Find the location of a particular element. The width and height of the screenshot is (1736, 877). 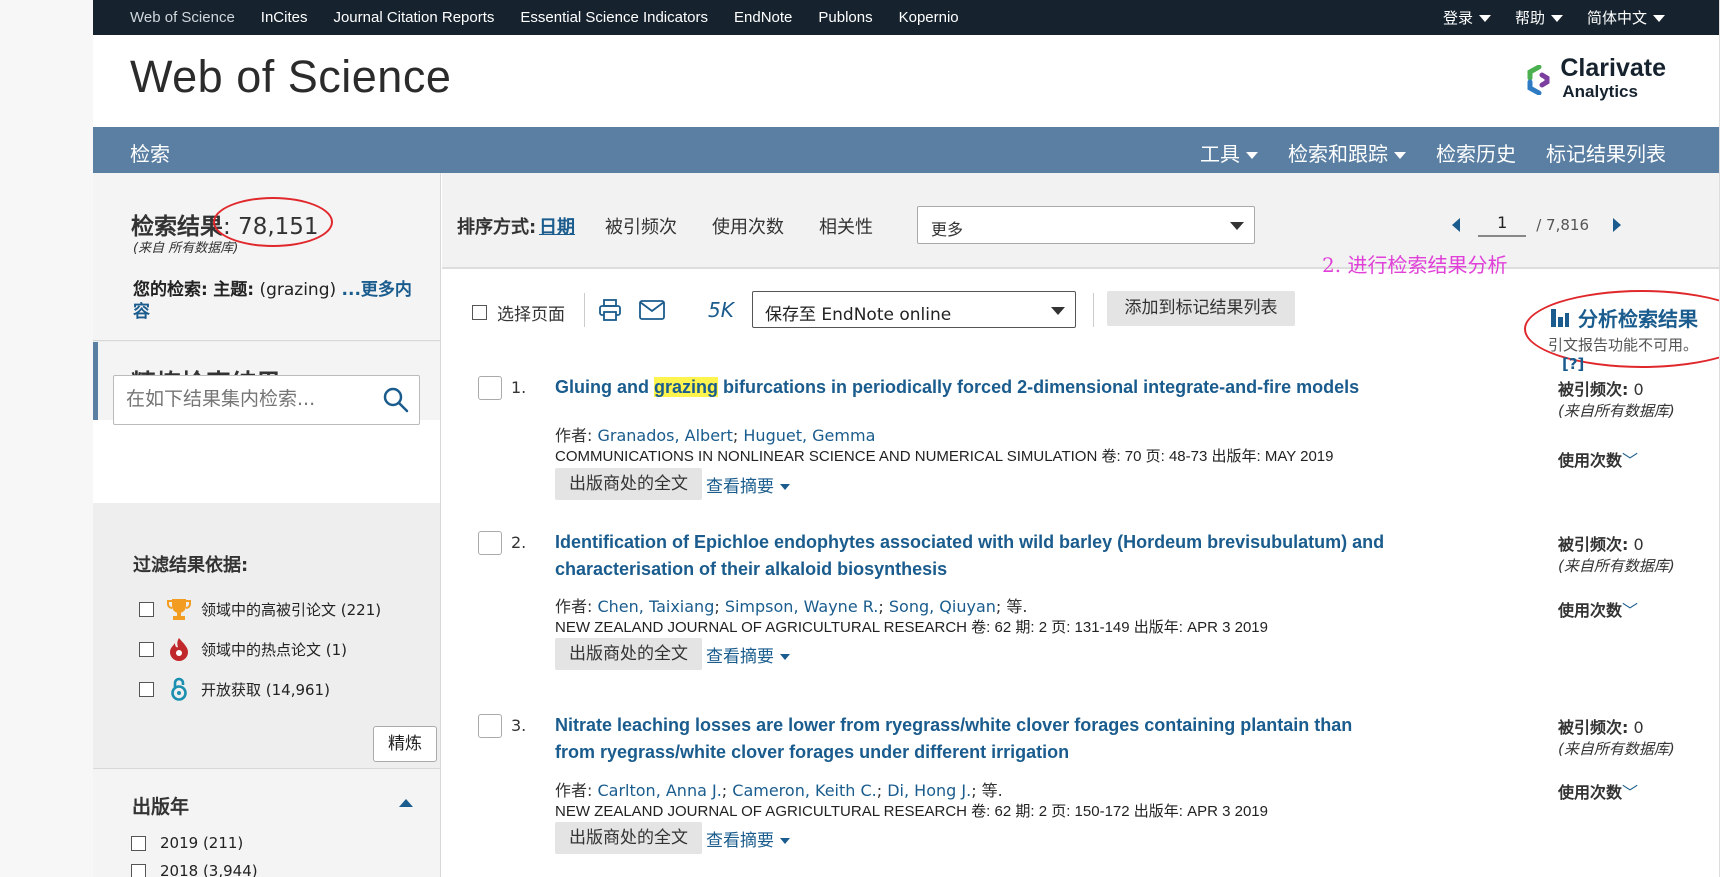

clarivate-logo: Clarivate Analytics is located at coordinates (1596, 79).